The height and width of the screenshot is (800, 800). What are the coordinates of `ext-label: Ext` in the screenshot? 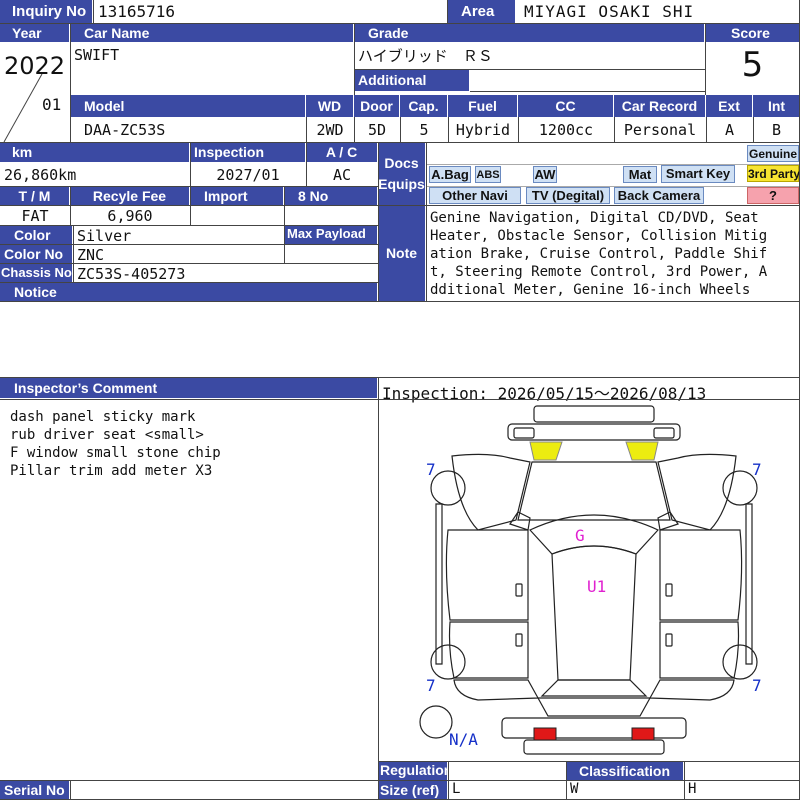 It's located at (729, 106).